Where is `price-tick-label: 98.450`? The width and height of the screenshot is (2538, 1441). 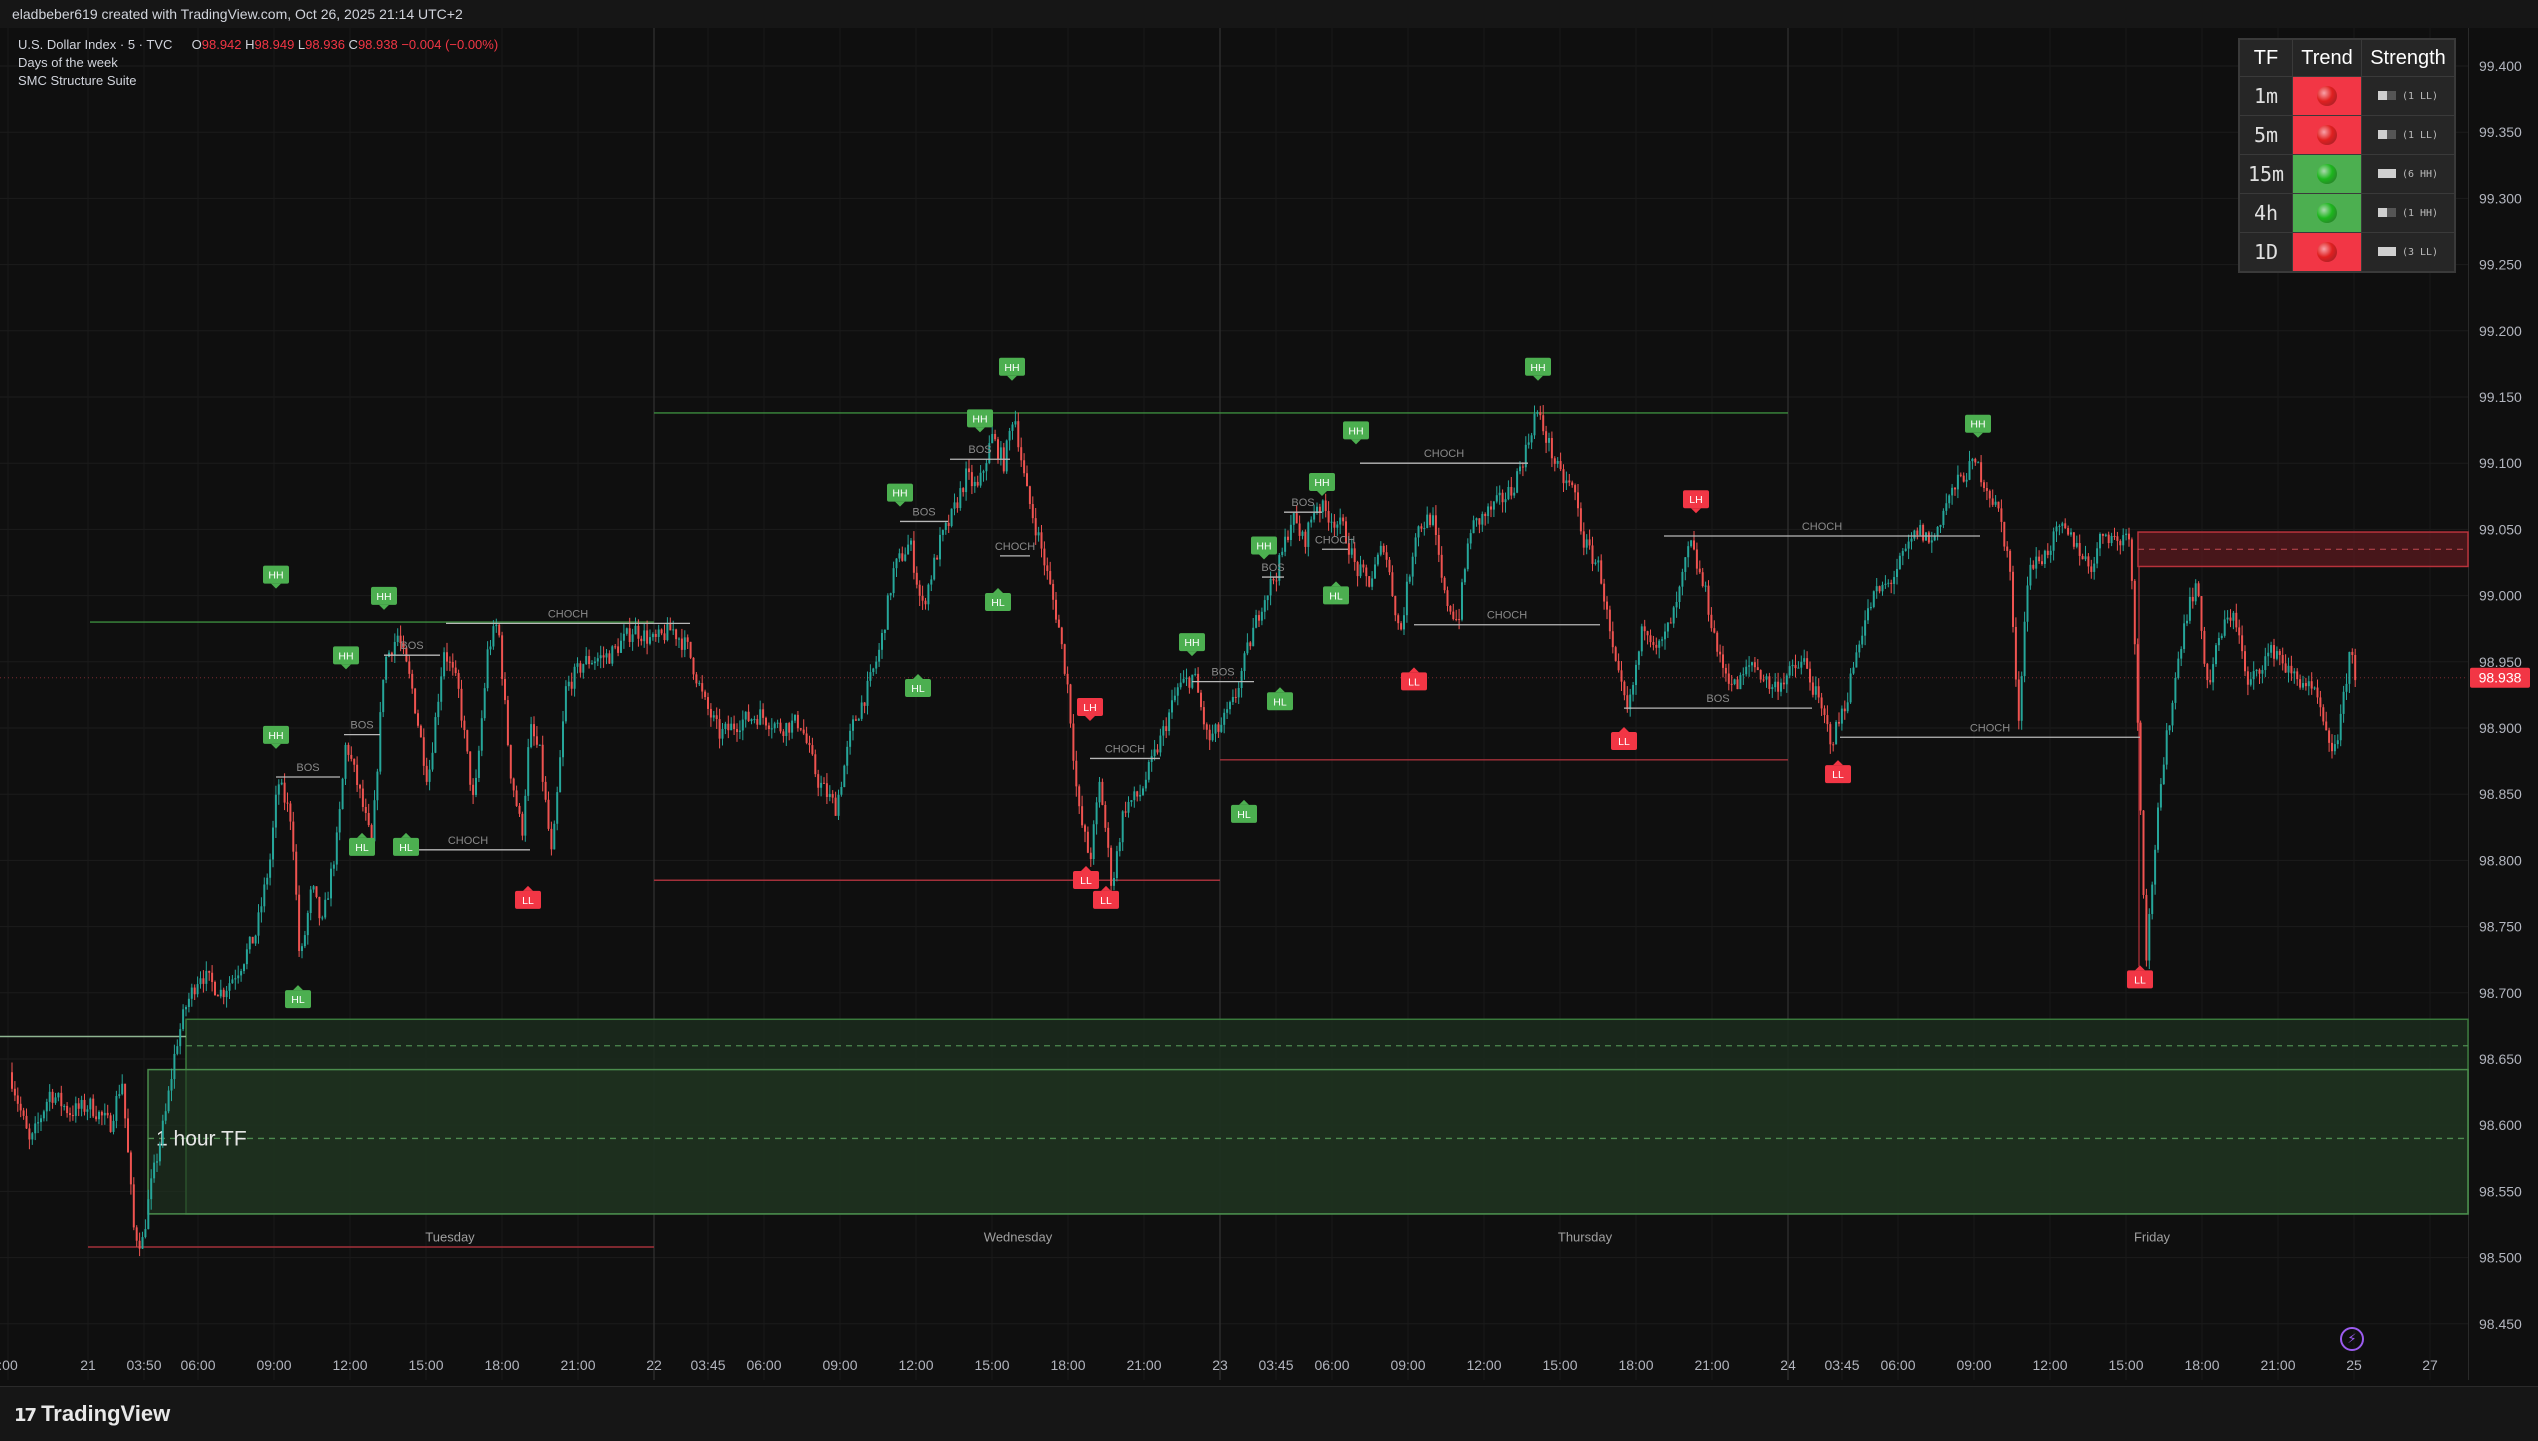
price-tick-label: 98.450 is located at coordinates (2500, 1324).